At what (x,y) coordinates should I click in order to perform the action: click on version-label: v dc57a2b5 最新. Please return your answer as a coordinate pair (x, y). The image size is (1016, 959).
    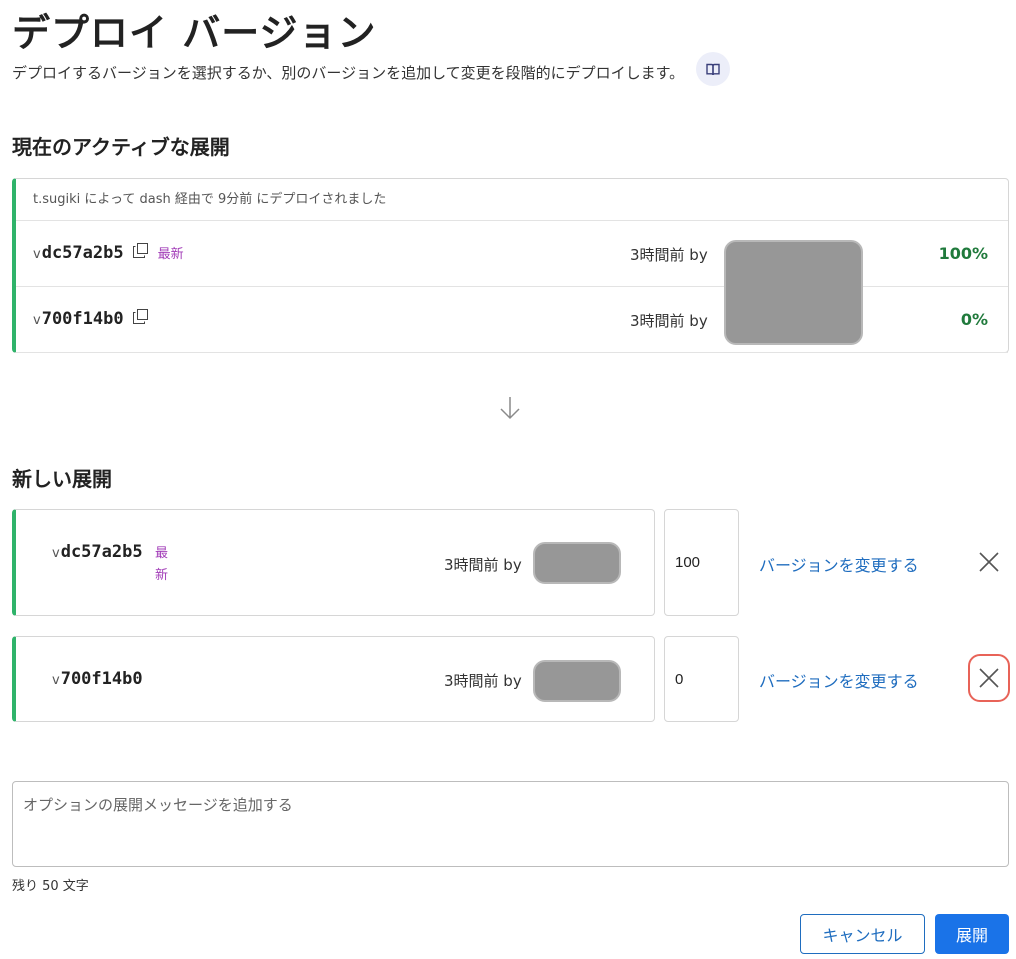
    Looking at the image, I should click on (108, 253).